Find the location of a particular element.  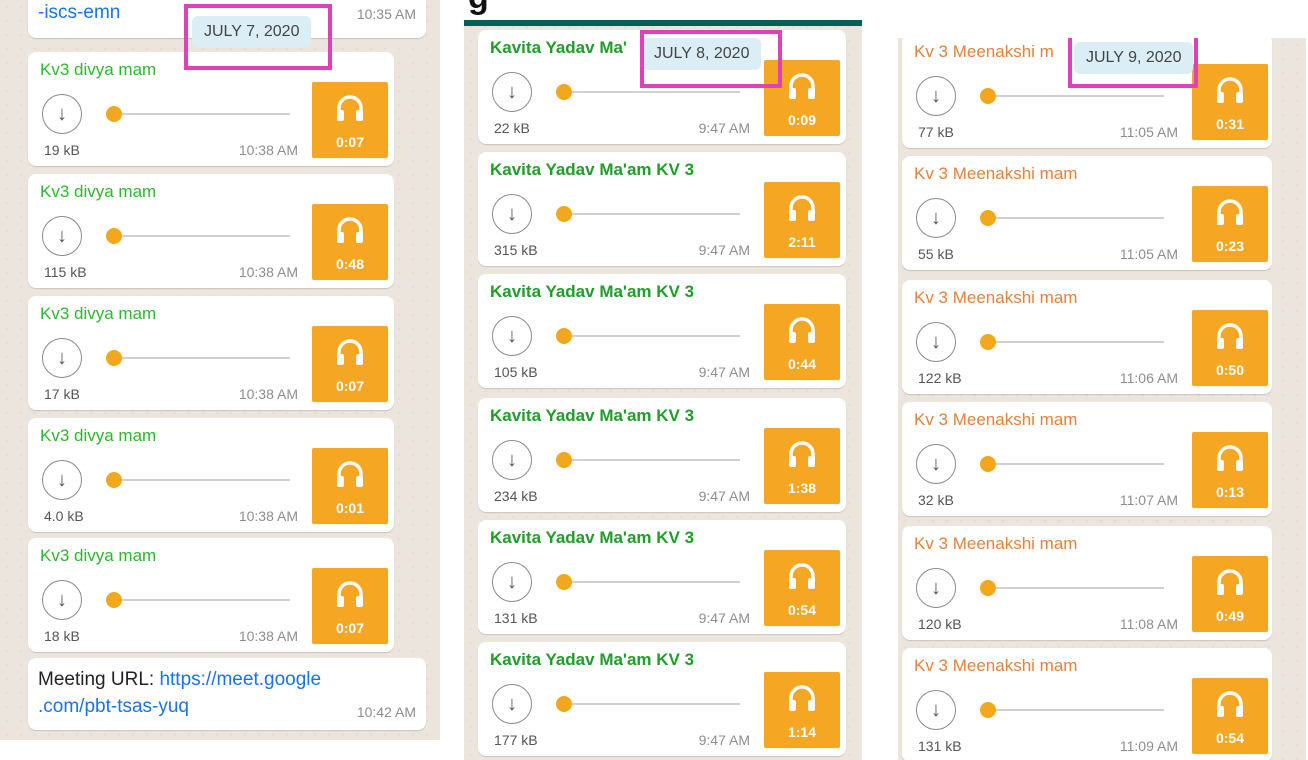

voice-play-tile: 0:48 is located at coordinates (350, 242).